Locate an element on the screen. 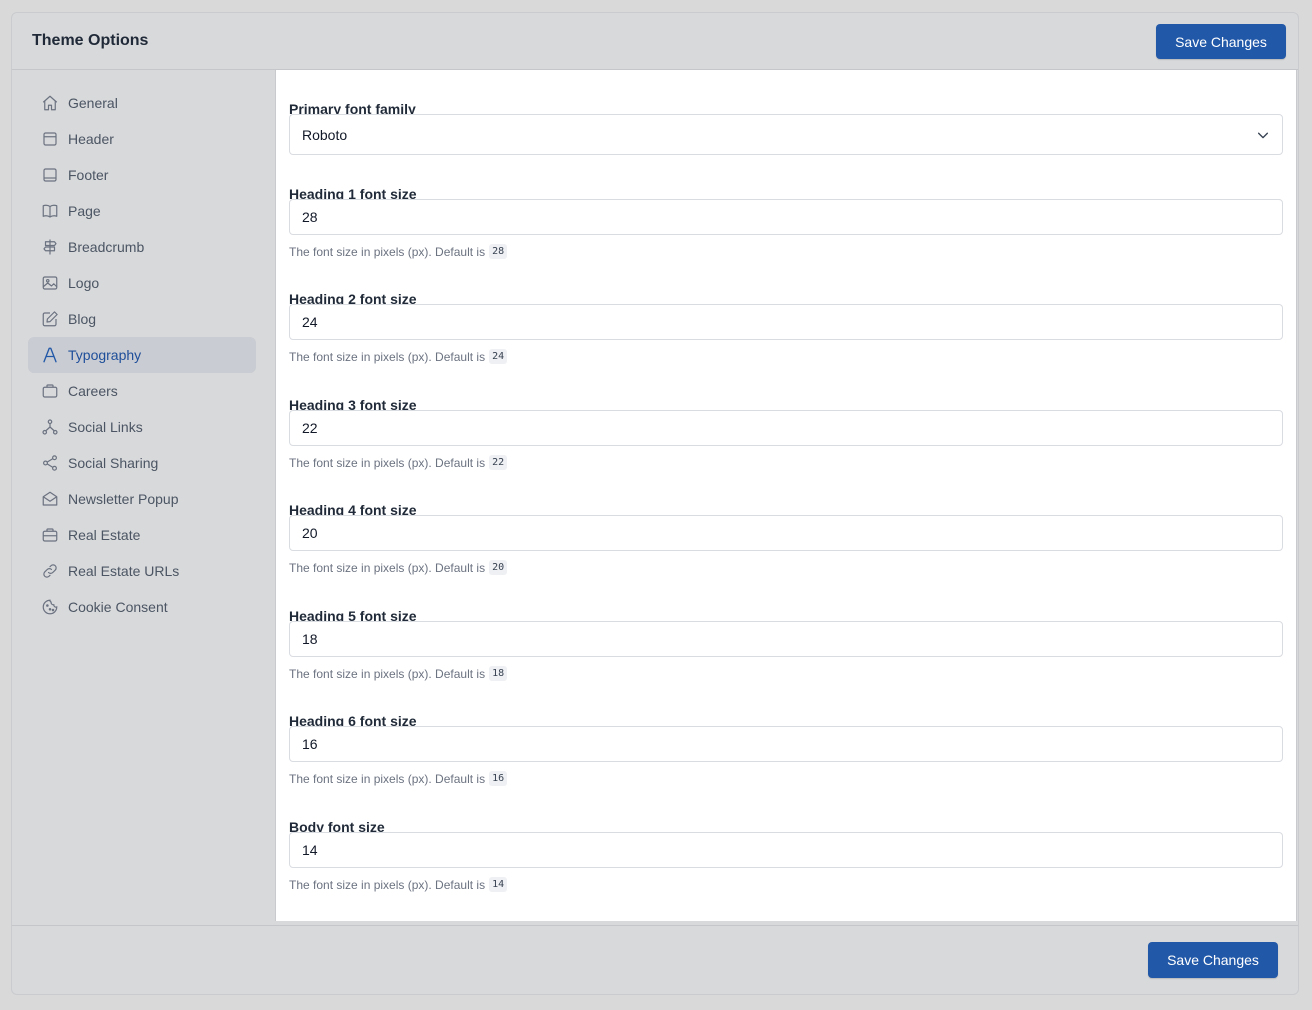 The height and width of the screenshot is (1010, 1312). sidebar-item-breadcrumb: Breadcrumb is located at coordinates (142, 247).